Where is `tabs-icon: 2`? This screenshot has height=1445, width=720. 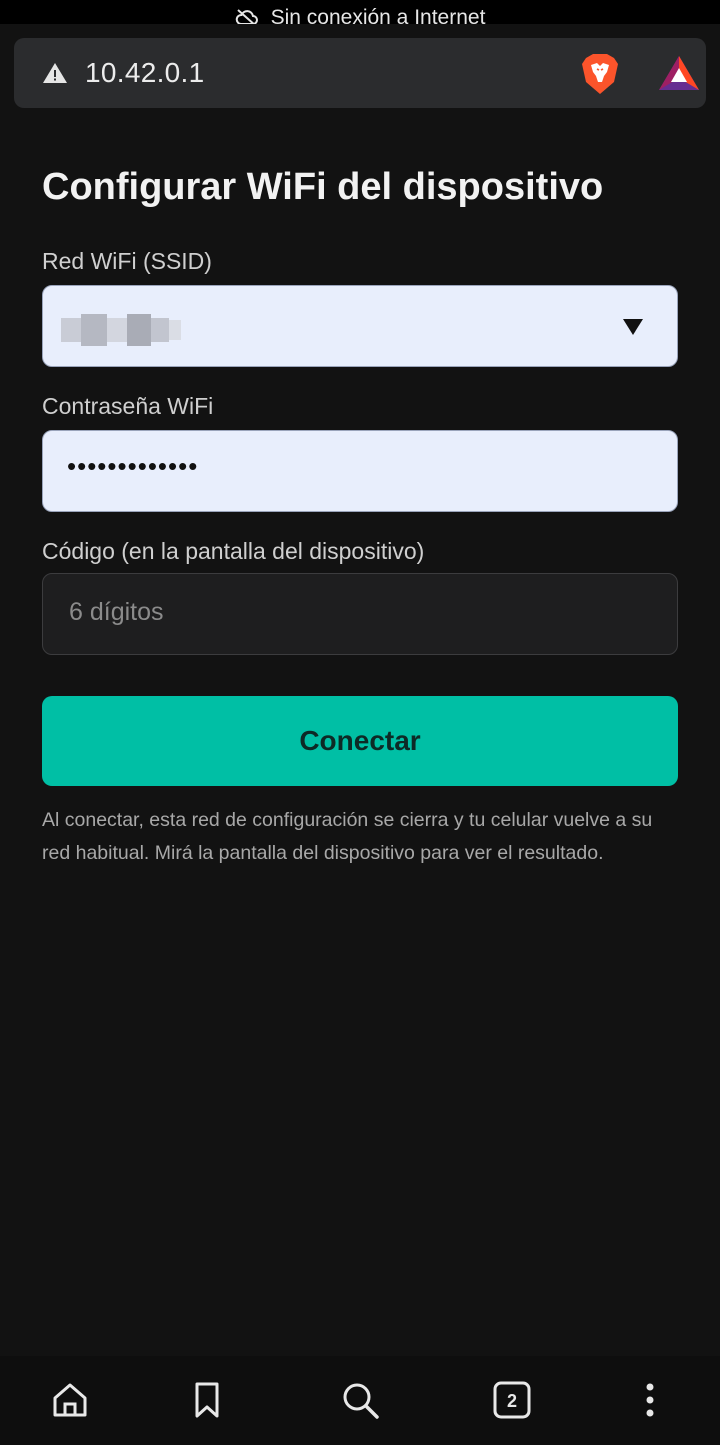 tabs-icon: 2 is located at coordinates (512, 1400).